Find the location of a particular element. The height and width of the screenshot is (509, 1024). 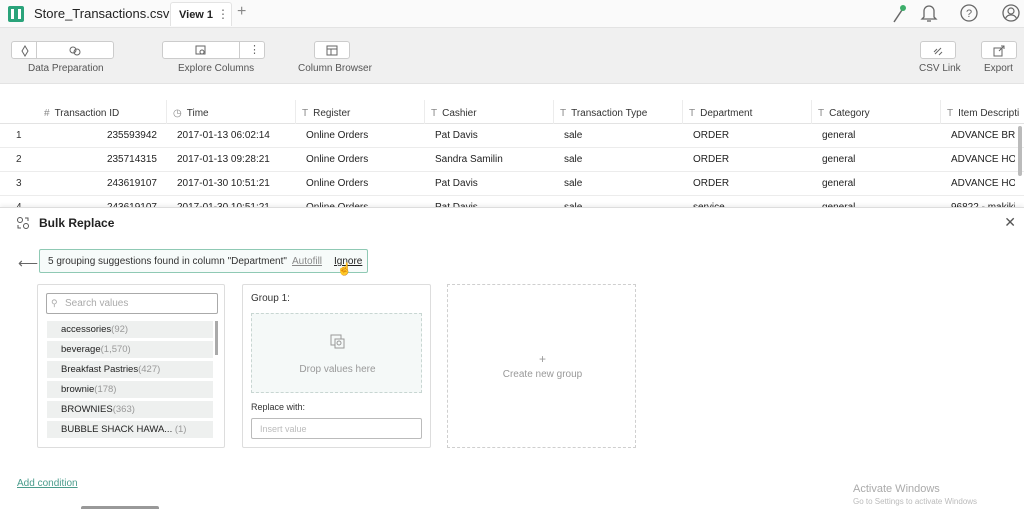

search-values-input: ⚲ Search values is located at coordinates (132, 303).